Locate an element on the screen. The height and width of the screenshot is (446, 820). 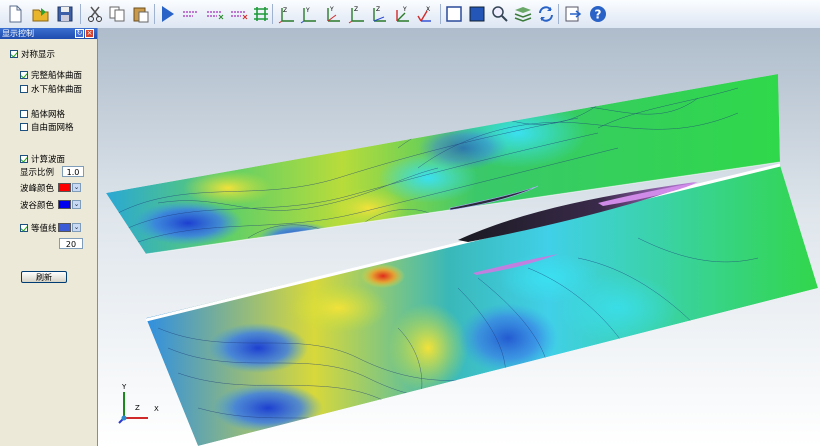
crest-color-dropdown-icon: ⌄ is located at coordinates (76, 187).